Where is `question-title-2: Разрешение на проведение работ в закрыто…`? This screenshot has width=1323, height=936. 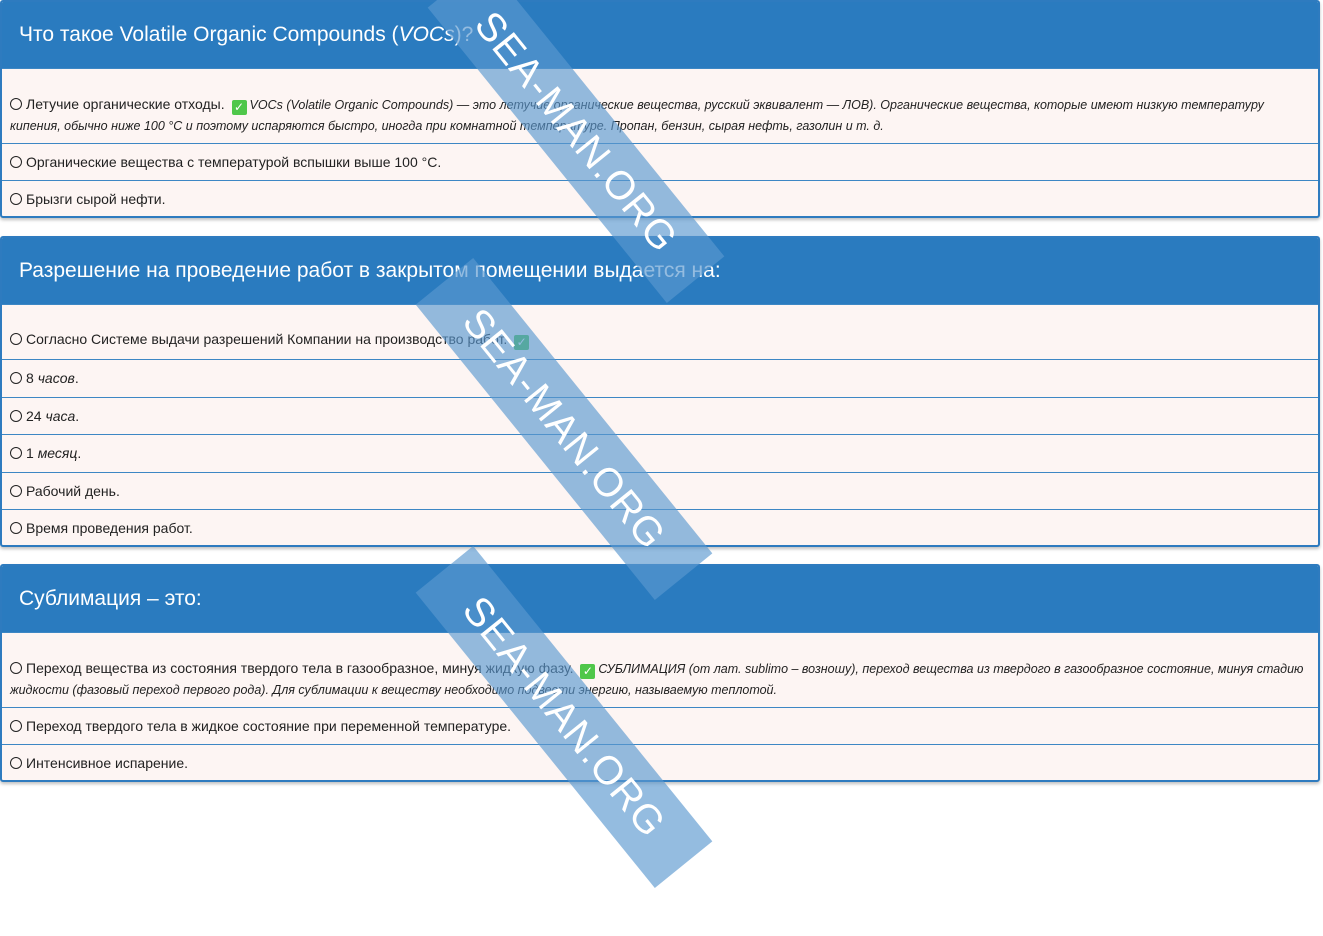
question-title-2: Разрешение на проведение работ в закрыто… is located at coordinates (660, 271).